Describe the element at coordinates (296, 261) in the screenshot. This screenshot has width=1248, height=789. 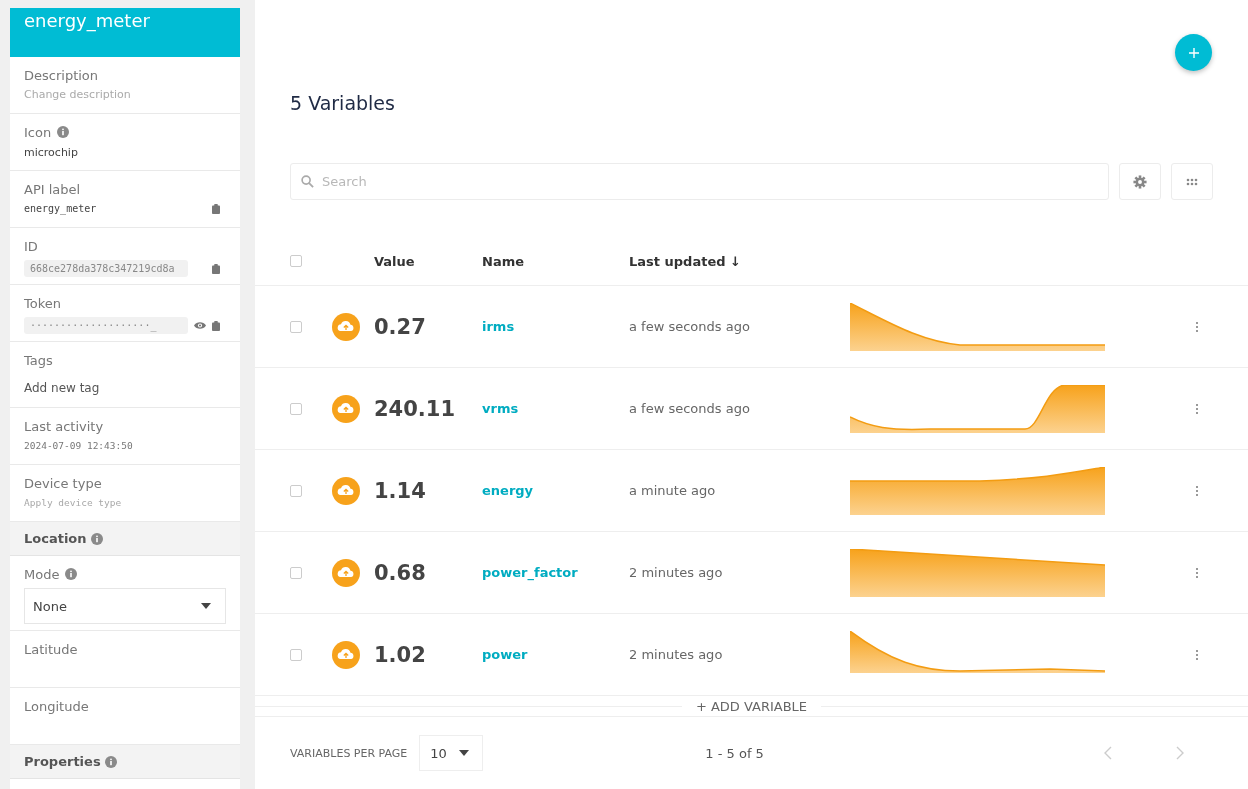
I see `select-all-checkbox` at that location.